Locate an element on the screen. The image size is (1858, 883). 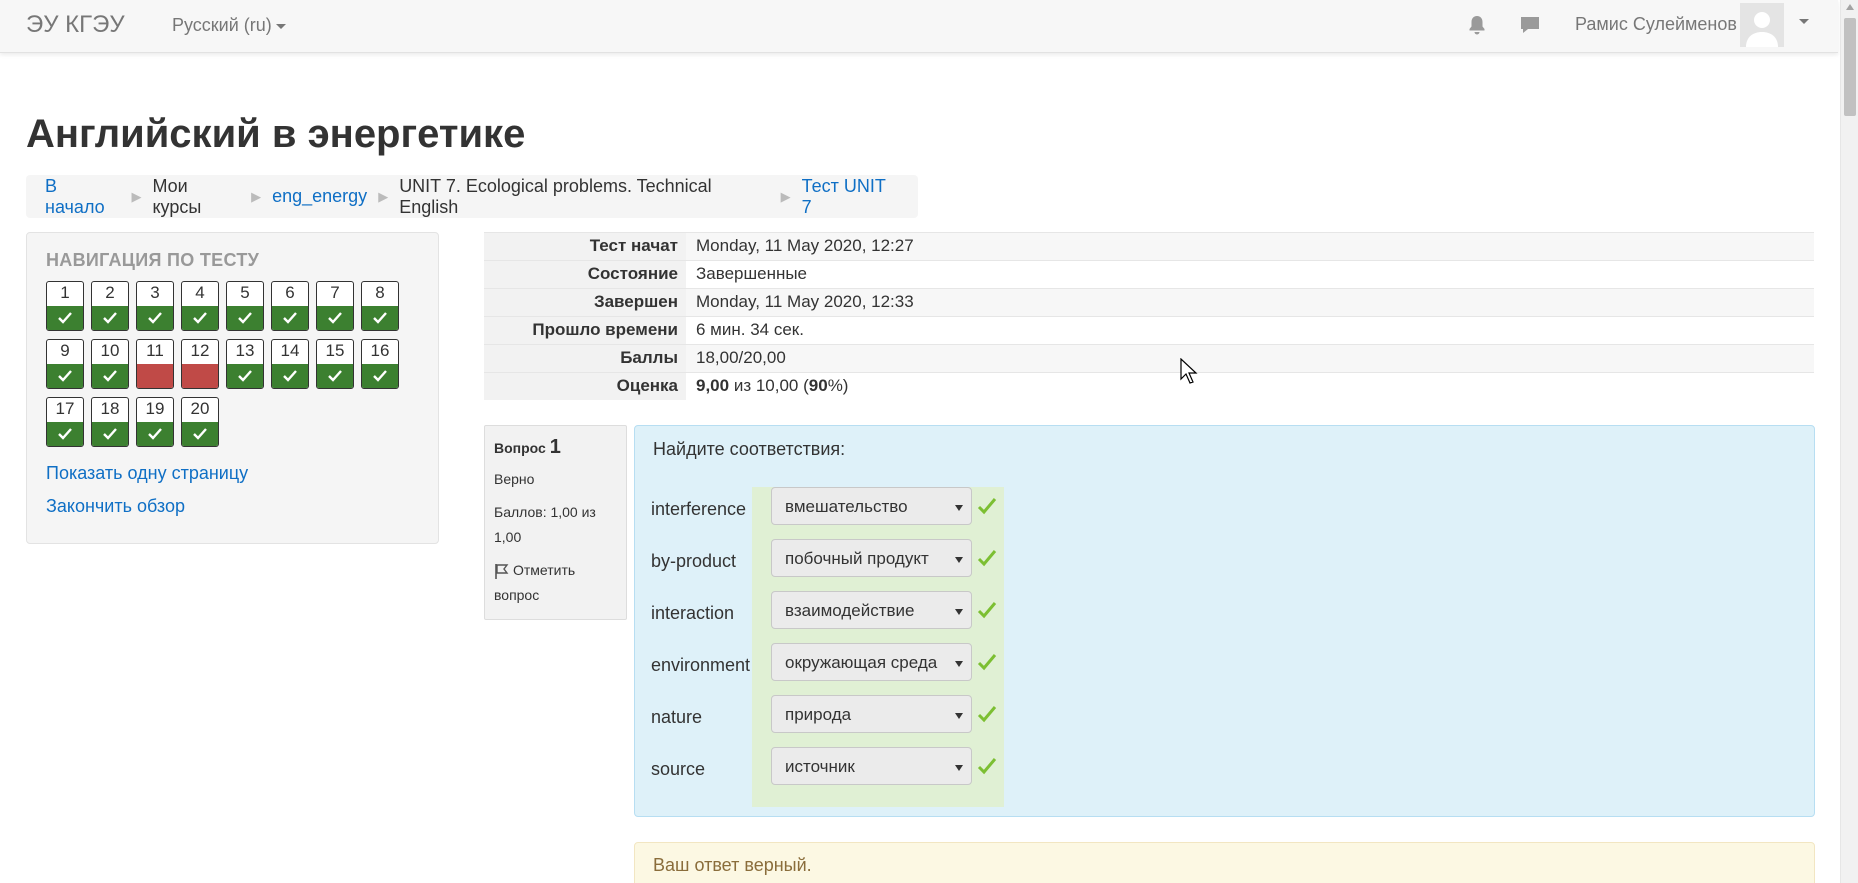
answer-term: interaction is located at coordinates (693, 613).